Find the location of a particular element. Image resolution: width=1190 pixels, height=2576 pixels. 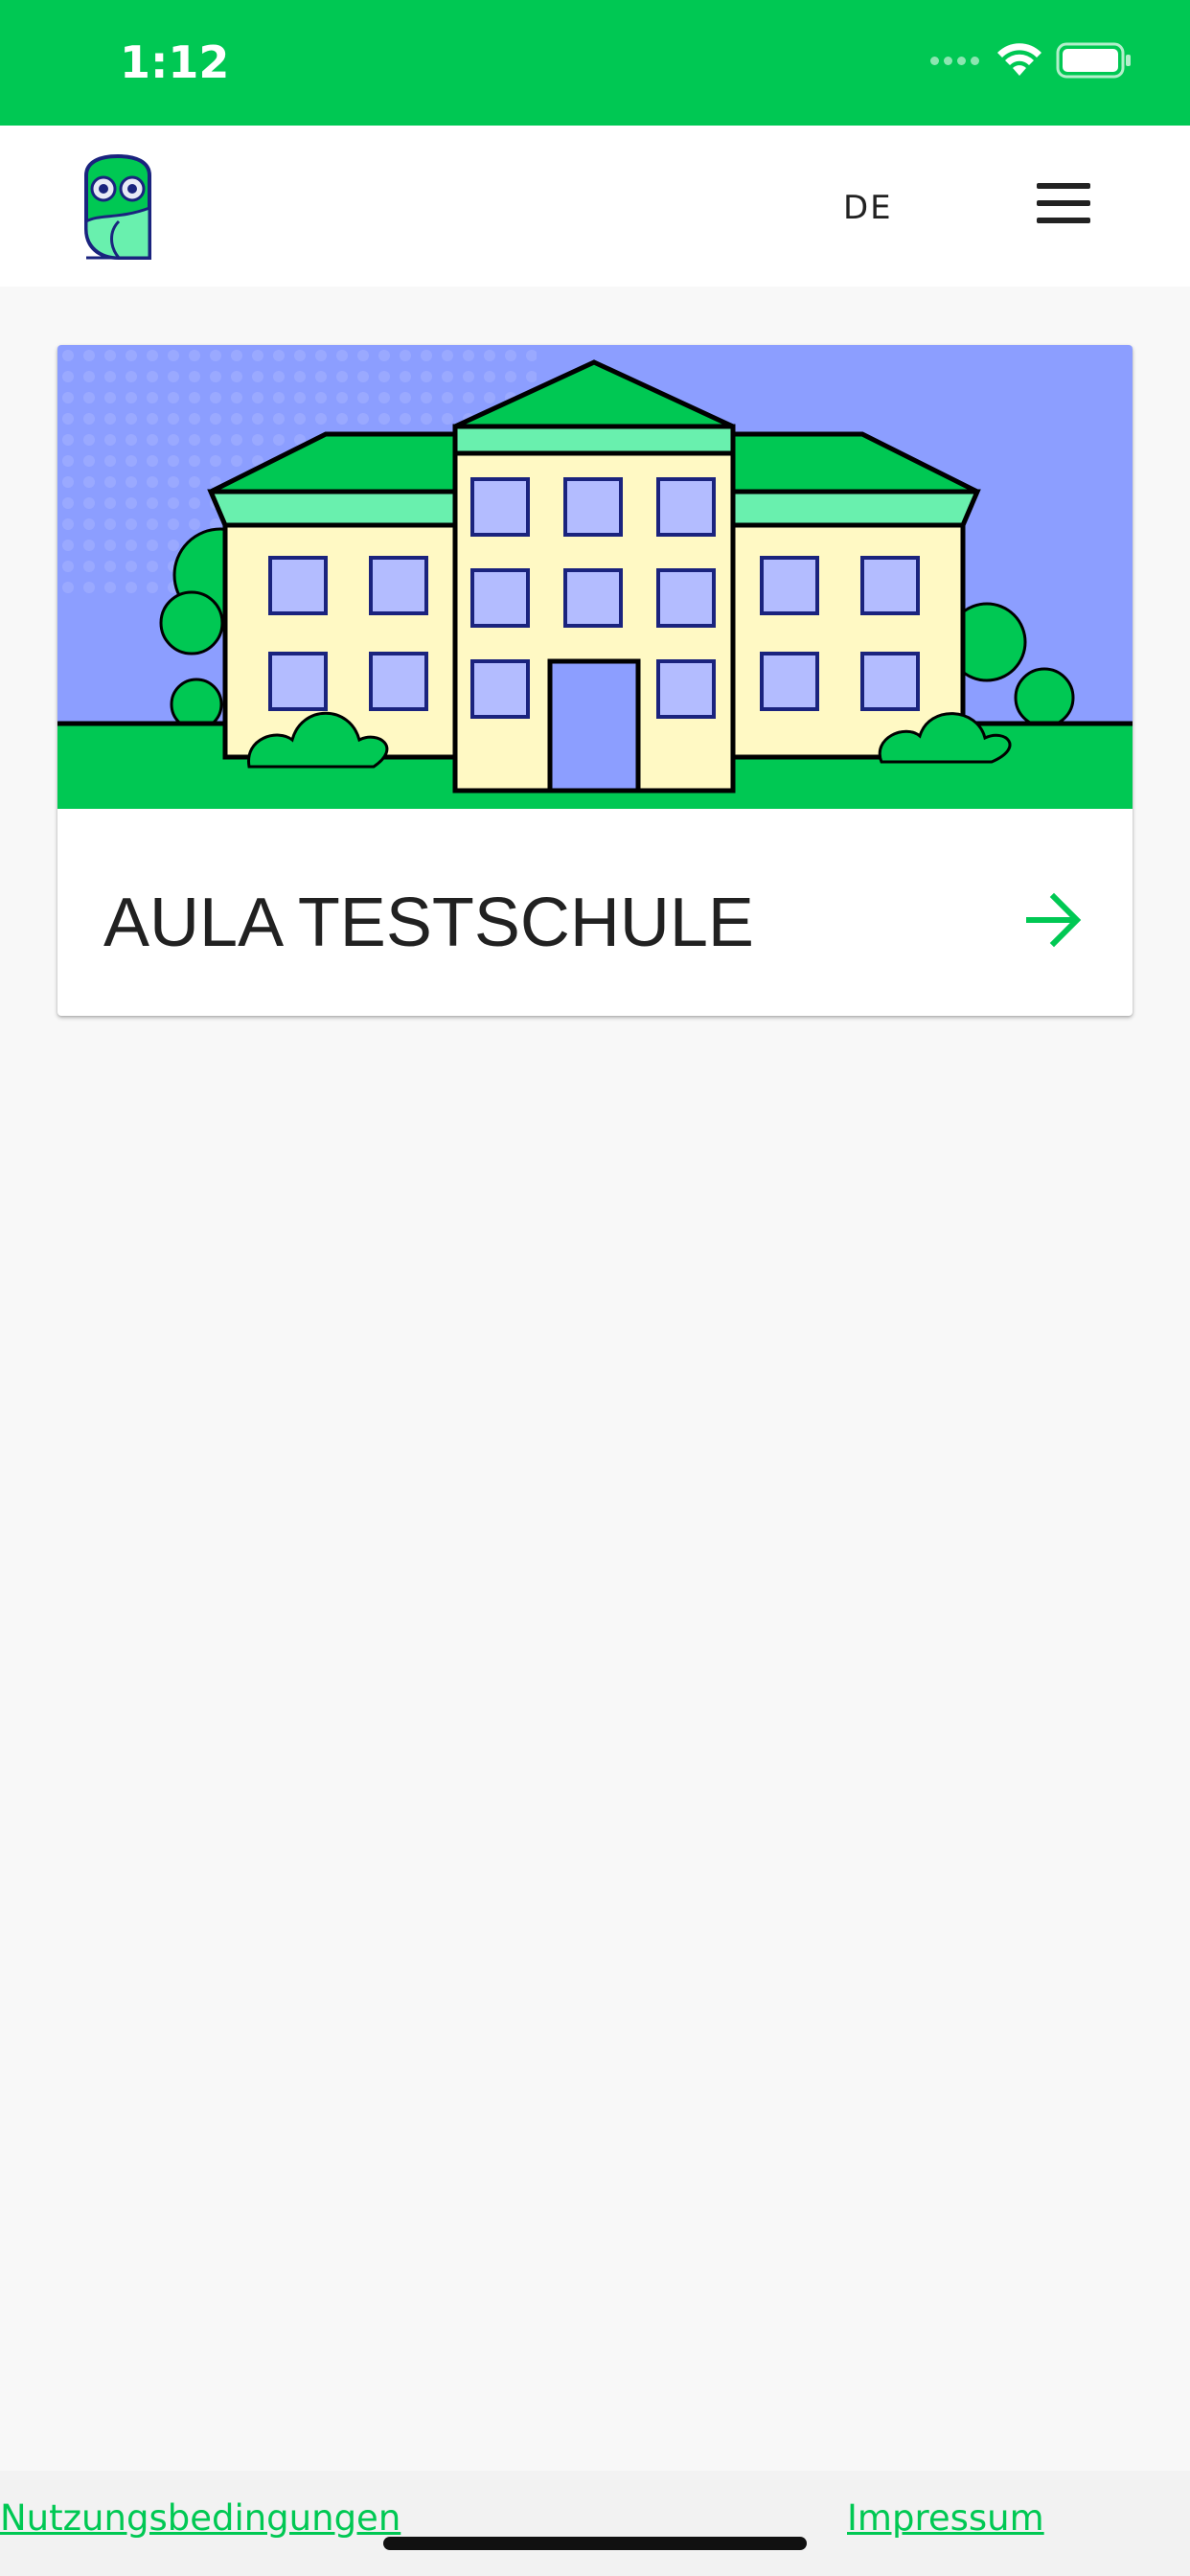

status-icons is located at coordinates (1032, 60).